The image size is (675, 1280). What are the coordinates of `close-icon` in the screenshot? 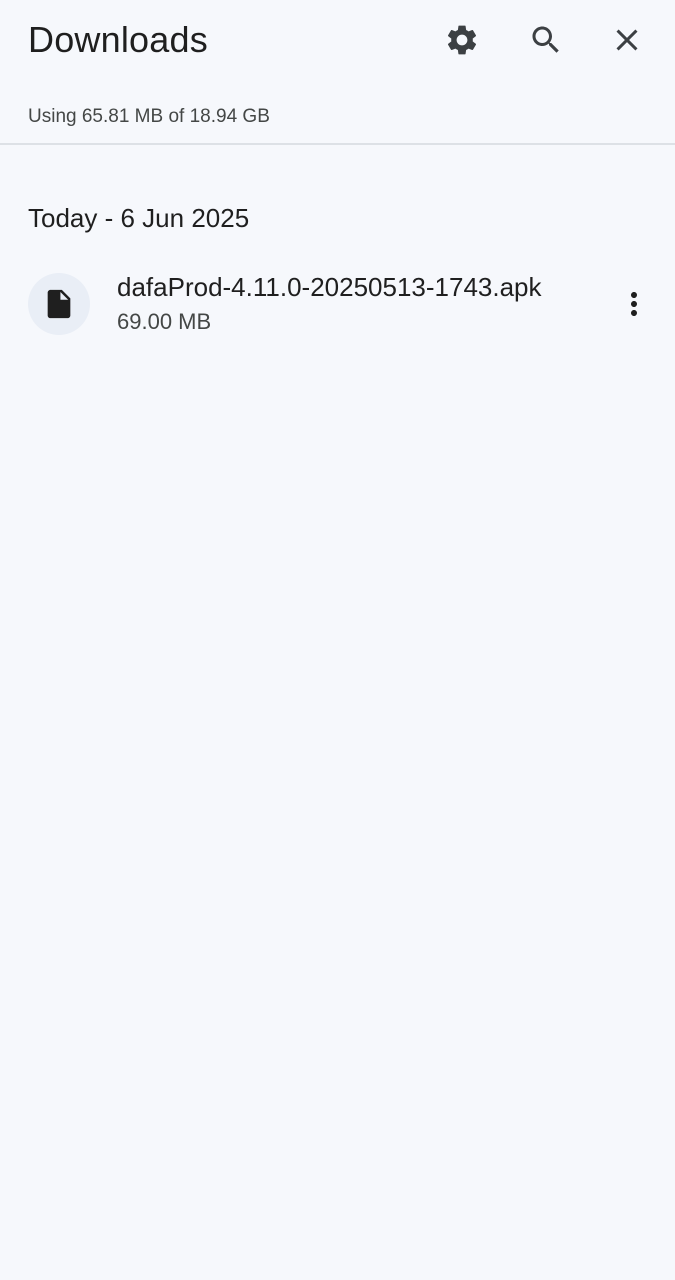 It's located at (627, 40).